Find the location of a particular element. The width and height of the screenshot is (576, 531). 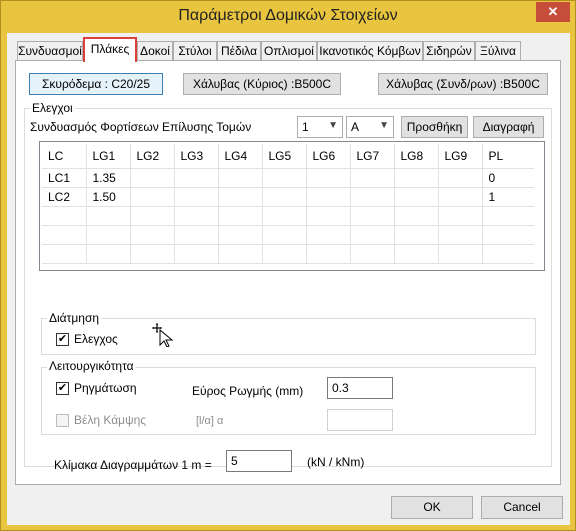

steel-main-button: Χάλυβας (Κύριος) :B500C is located at coordinates (262, 84).